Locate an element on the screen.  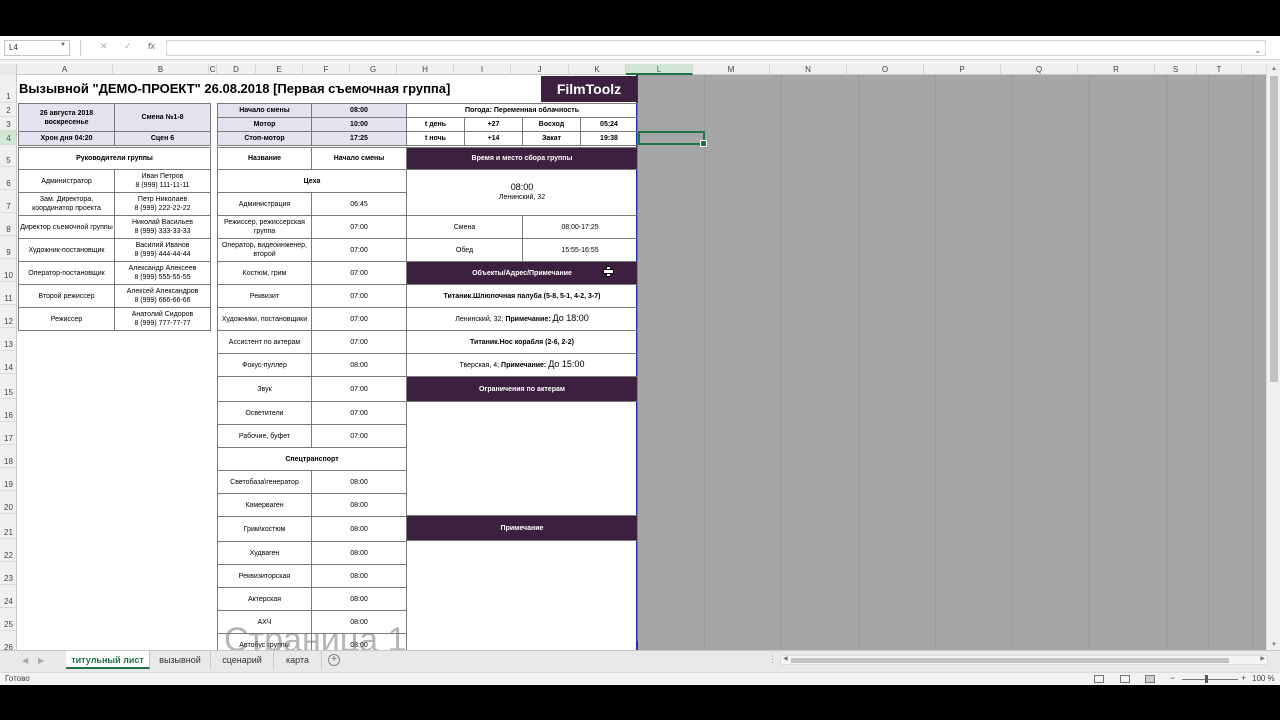
chron-cell: Хрон дня 04:20 is located at coordinates (66, 138).